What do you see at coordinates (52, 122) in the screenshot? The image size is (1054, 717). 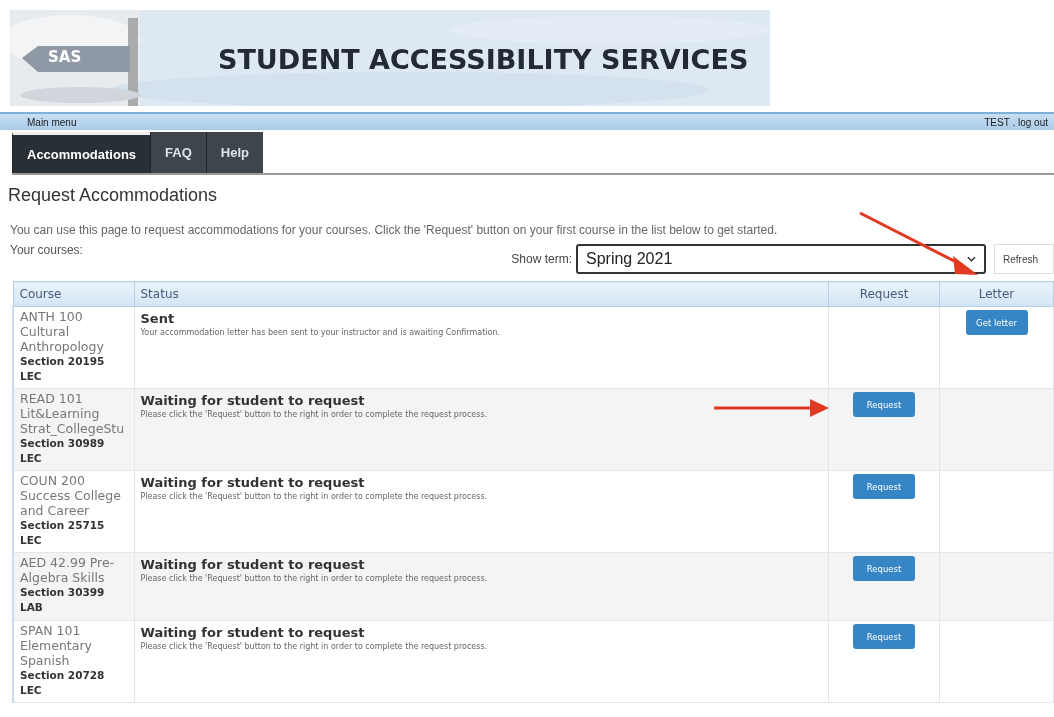 I see `main-menu-label: Main menu` at bounding box center [52, 122].